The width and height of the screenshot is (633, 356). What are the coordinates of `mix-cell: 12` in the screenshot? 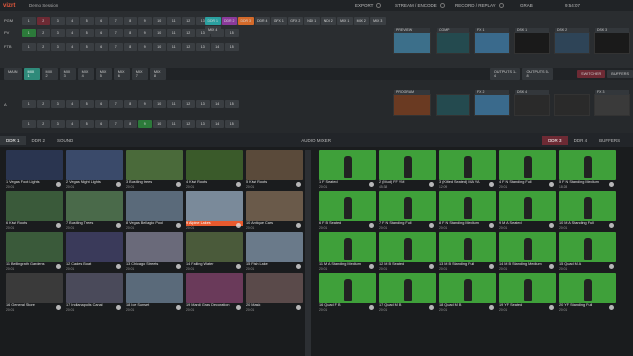 It's located at (188, 124).